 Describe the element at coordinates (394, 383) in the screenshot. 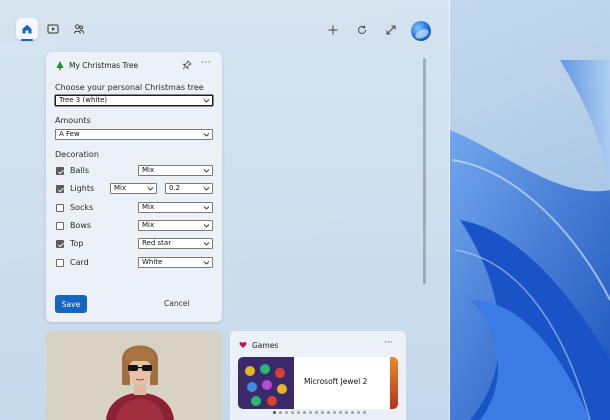

I see `next-game-preview` at that location.